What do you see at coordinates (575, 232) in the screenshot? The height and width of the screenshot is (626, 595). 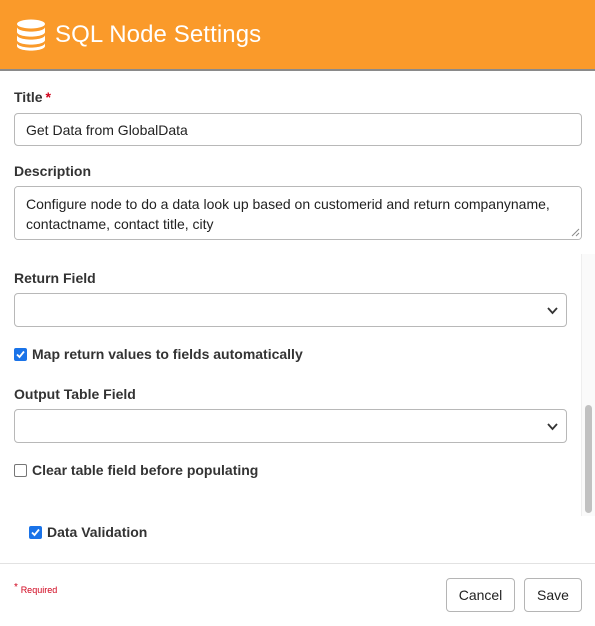 I see `resize-grip-icon` at bounding box center [575, 232].